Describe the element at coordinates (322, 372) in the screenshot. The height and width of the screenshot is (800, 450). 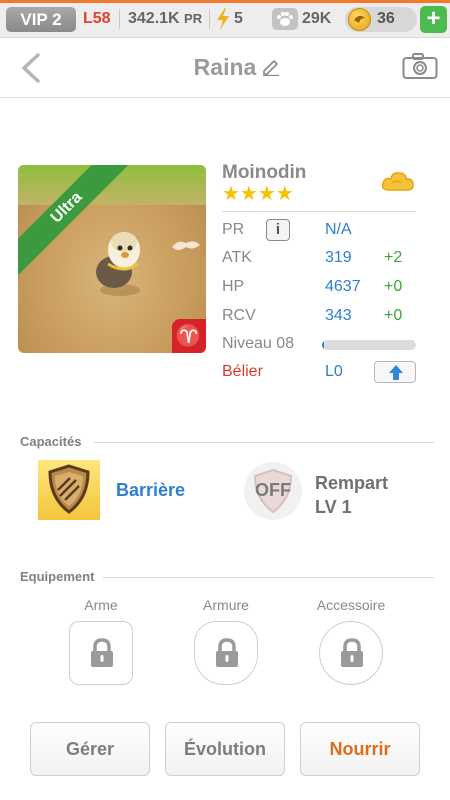
I see `stat-row-sign: Bélier L0` at that location.